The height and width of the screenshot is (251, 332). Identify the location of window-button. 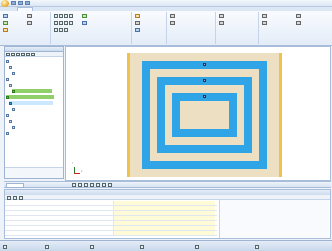
(298, 22).